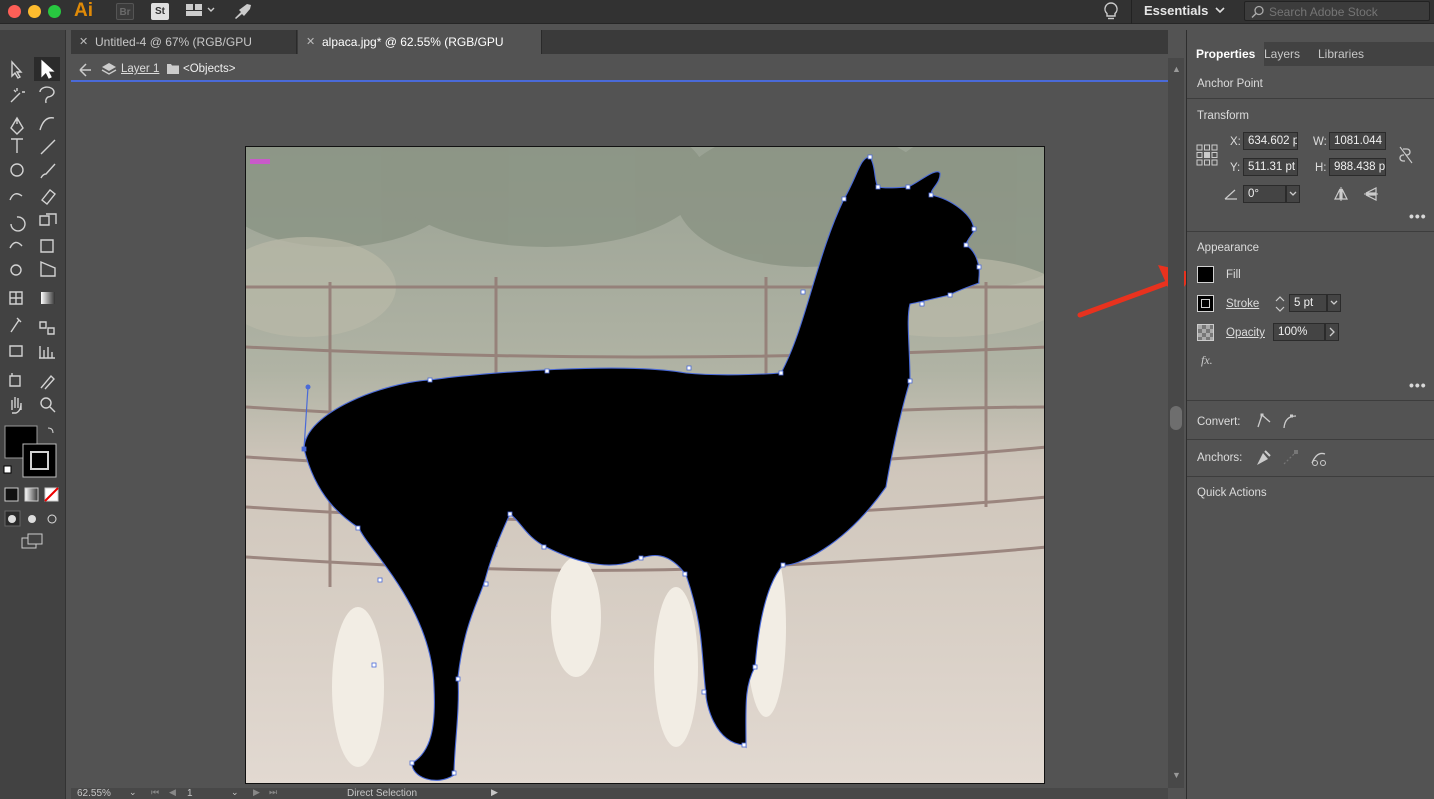  What do you see at coordinates (256, 792) in the screenshot?
I see `next-artboard-icon: ▶` at bounding box center [256, 792].